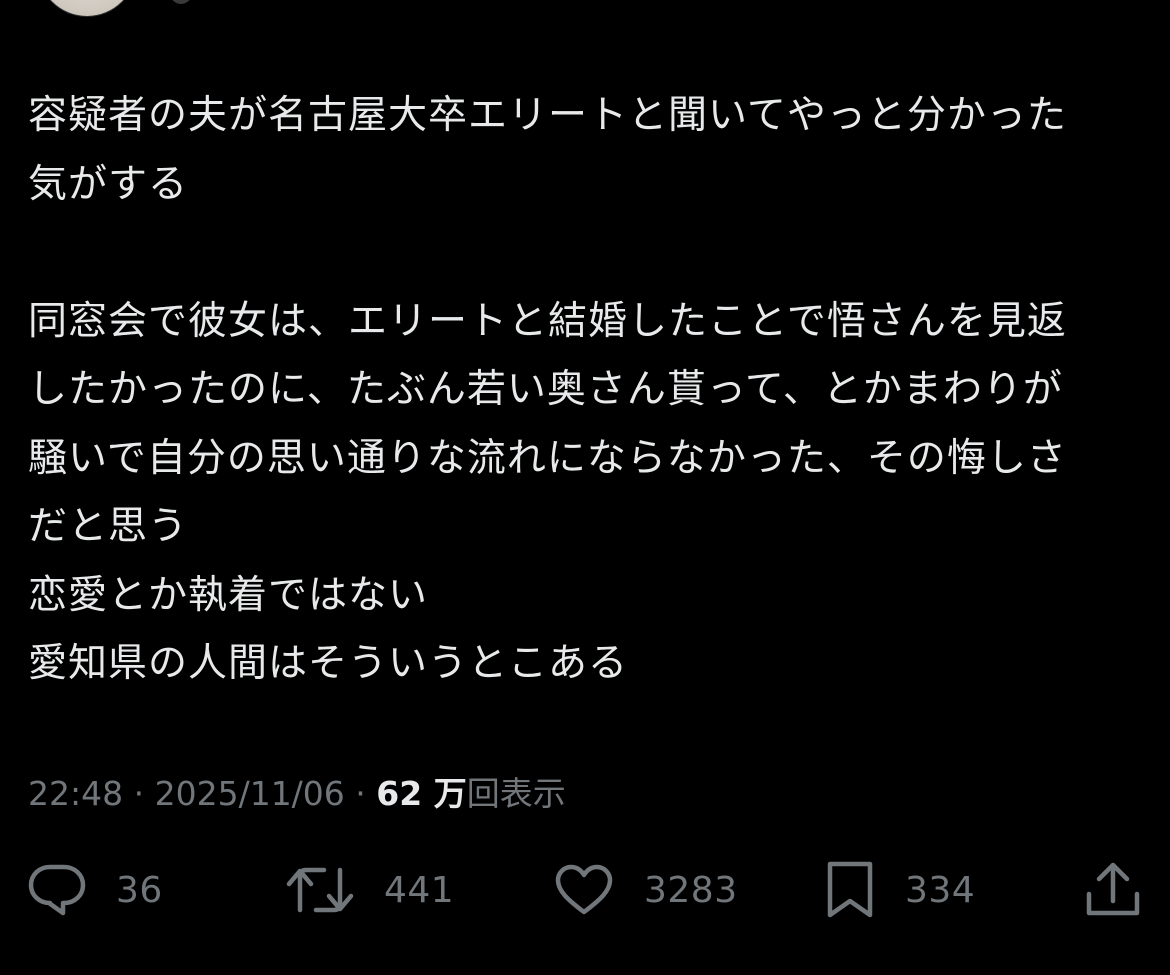  Describe the element at coordinates (419, 890) in the screenshot. I see `repost-count: 441` at that location.